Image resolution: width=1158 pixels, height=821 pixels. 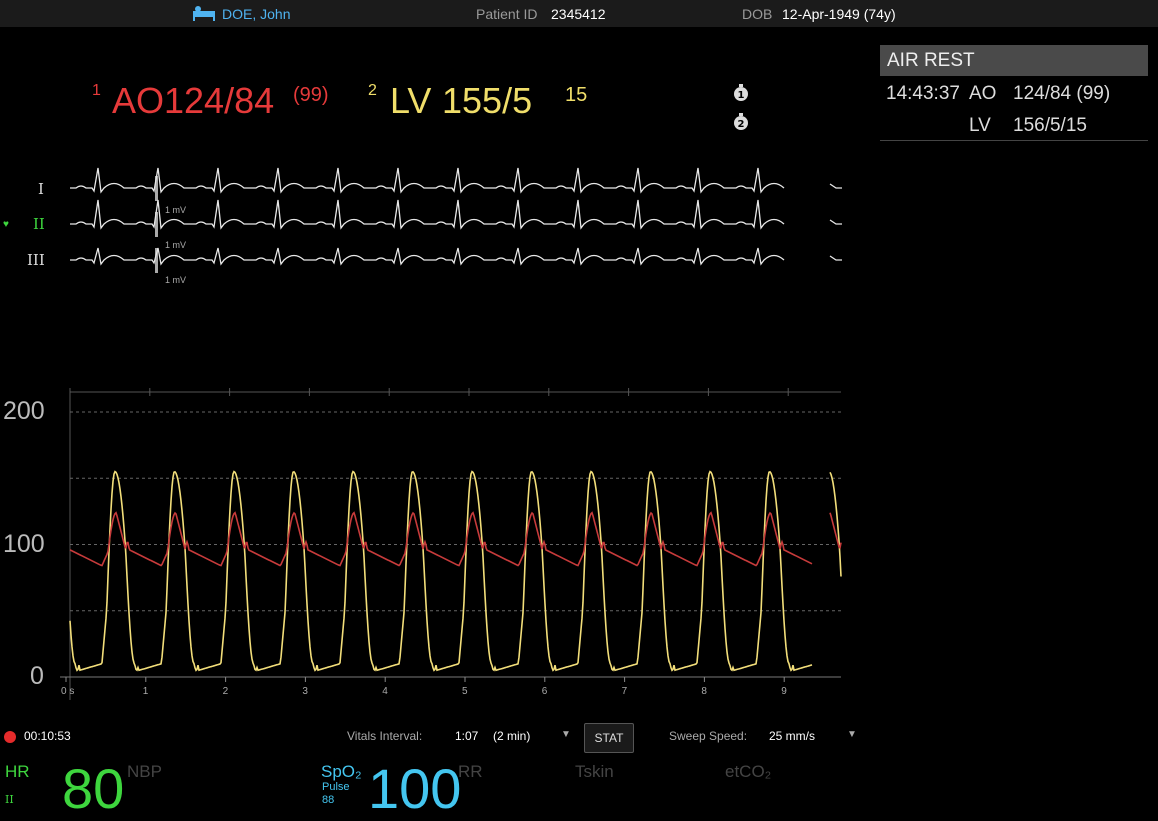 What do you see at coordinates (1014, 60) in the screenshot?
I see `panel-title: AIR REST` at bounding box center [1014, 60].